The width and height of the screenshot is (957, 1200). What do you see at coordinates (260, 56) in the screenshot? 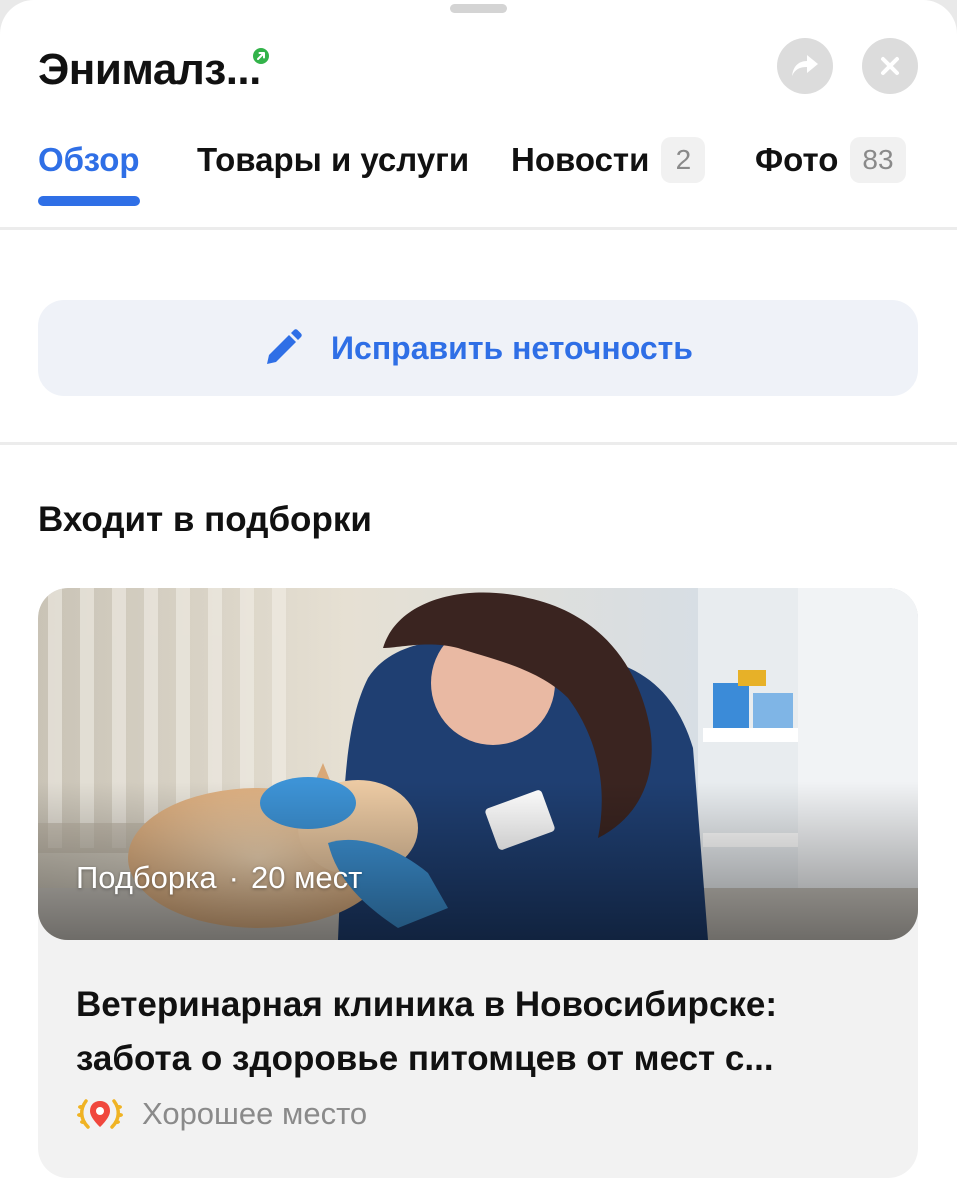
I see `verified-icon` at bounding box center [260, 56].